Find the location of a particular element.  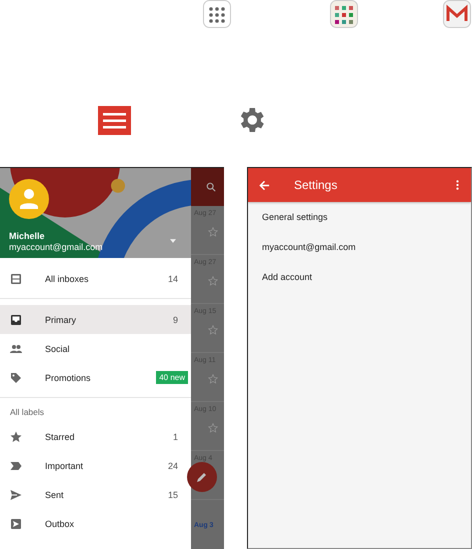

back-icon is located at coordinates (264, 185).